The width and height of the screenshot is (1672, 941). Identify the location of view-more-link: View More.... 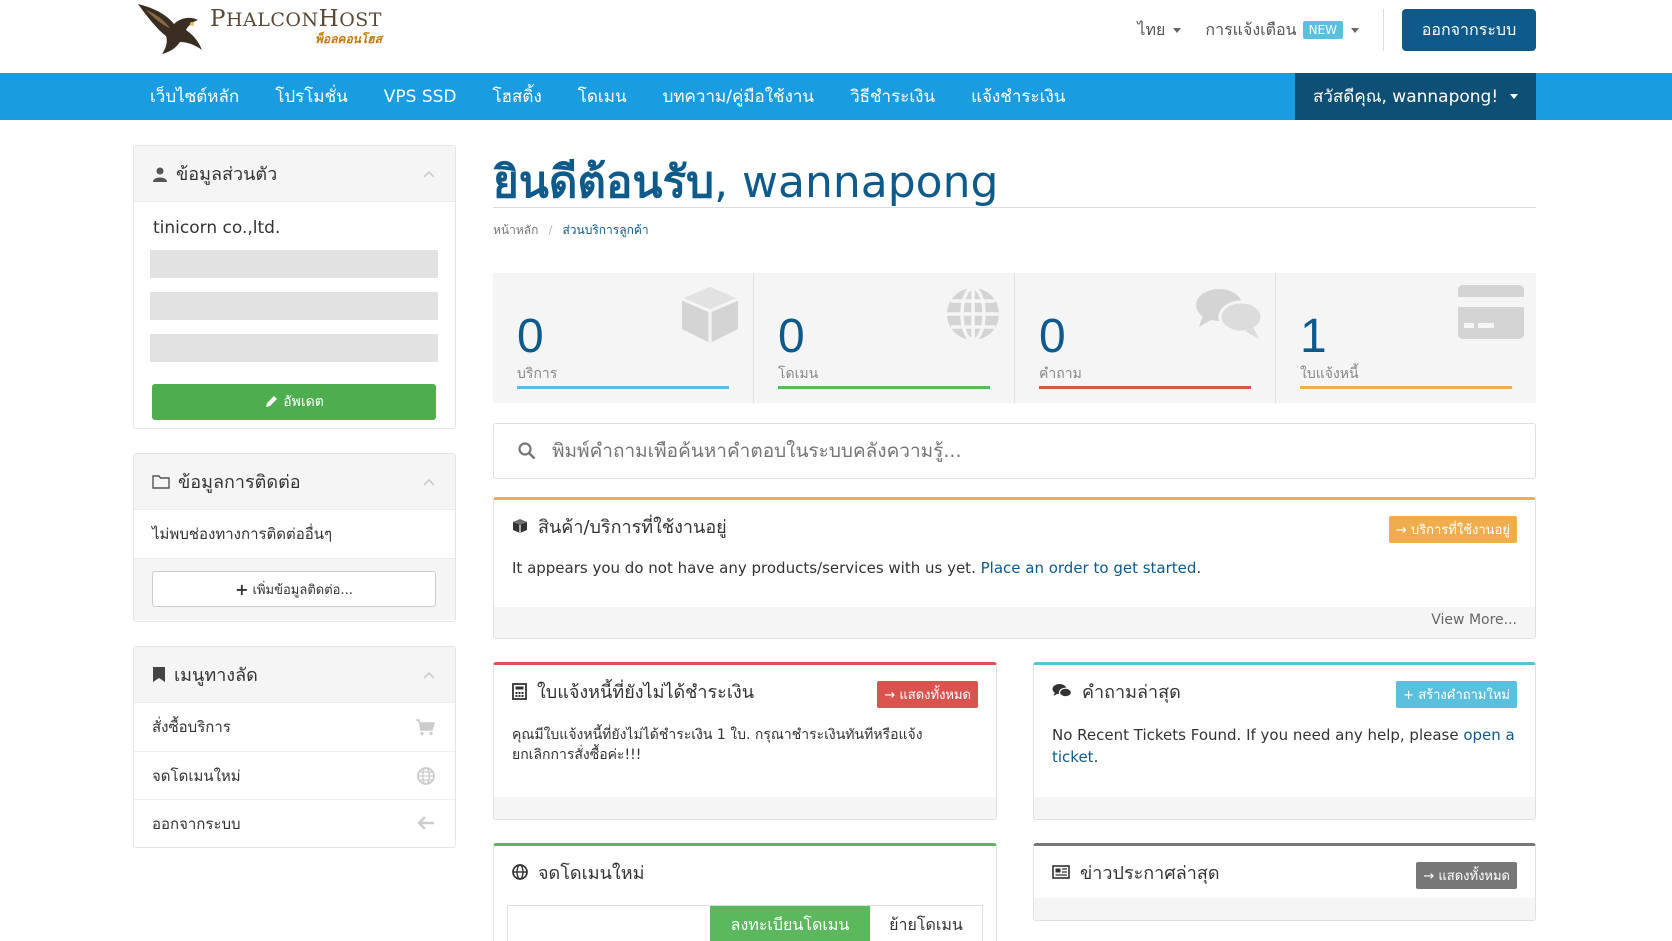
(1014, 622).